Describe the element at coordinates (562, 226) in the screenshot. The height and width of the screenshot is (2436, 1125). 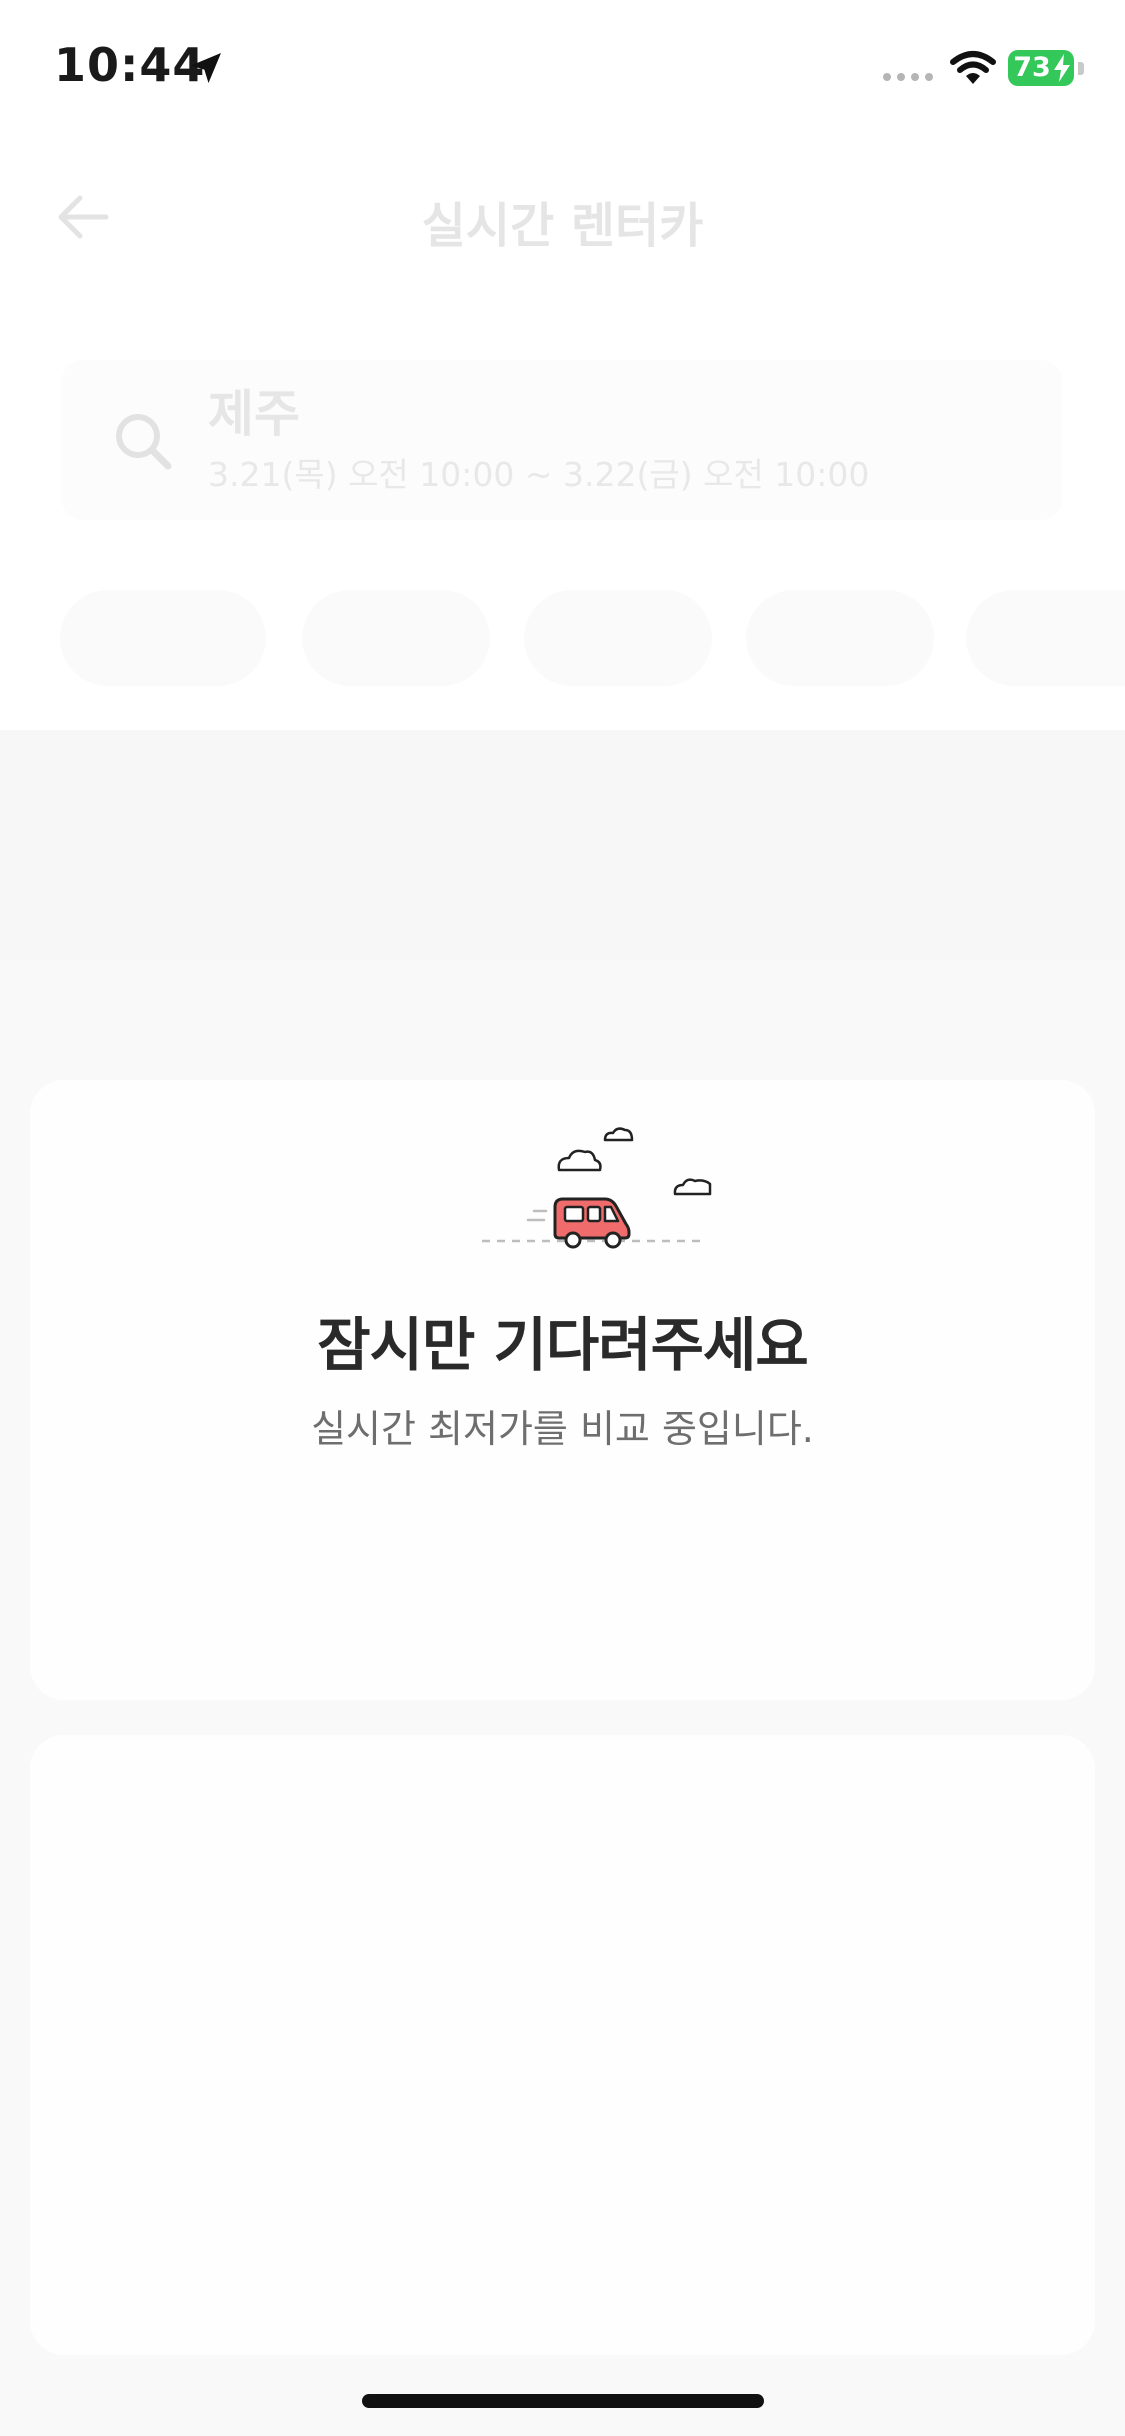
I see `page-title: 실시간 렌터카` at that location.